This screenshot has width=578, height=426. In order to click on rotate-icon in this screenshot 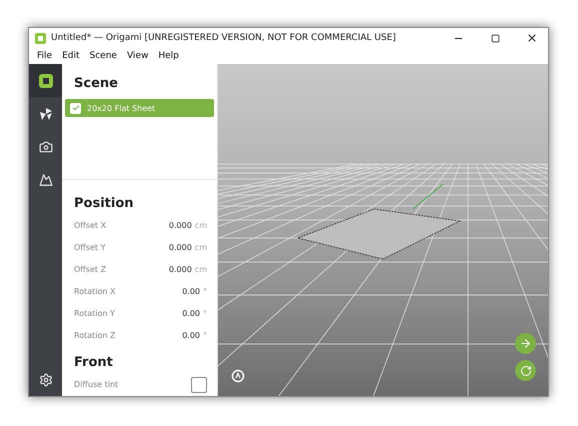, I will do `click(526, 370)`.